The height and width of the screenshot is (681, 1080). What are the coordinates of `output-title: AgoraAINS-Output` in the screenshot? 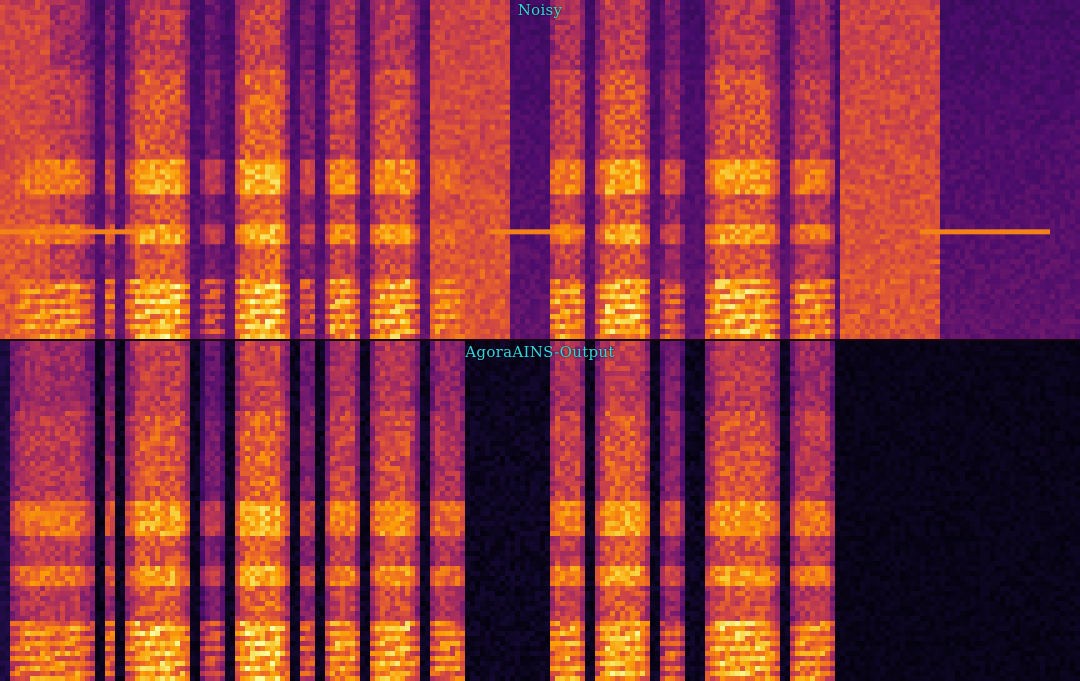 It's located at (540, 352).